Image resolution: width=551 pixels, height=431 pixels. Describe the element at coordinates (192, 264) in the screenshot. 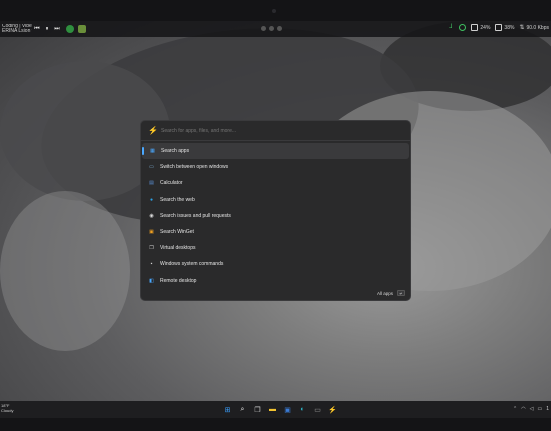

I see `result-item-label: Windows system commands` at that location.